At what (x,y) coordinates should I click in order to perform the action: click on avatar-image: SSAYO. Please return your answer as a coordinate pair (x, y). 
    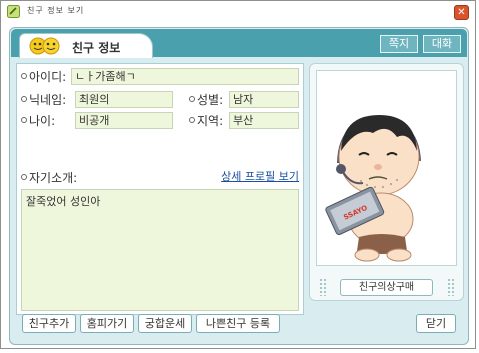
    Looking at the image, I should click on (373, 188).